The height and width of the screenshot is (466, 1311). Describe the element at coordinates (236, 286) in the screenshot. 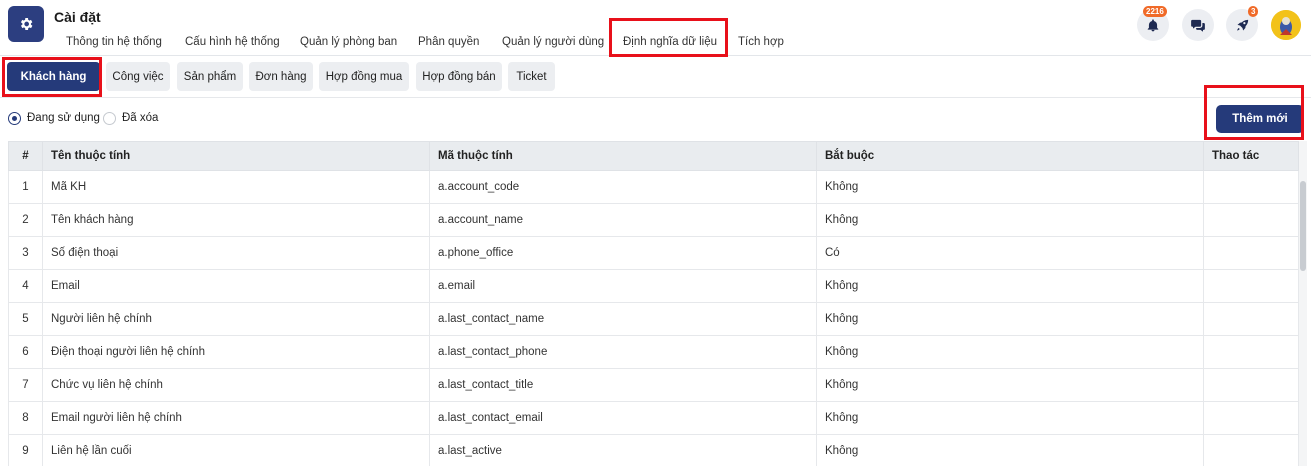

I see `attribute-name: Email` at that location.